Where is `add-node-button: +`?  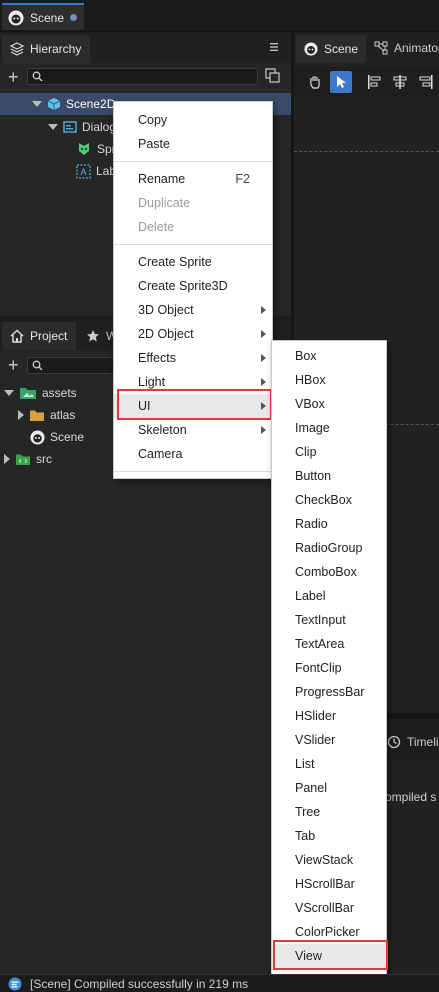 add-node-button: + is located at coordinates (13, 77).